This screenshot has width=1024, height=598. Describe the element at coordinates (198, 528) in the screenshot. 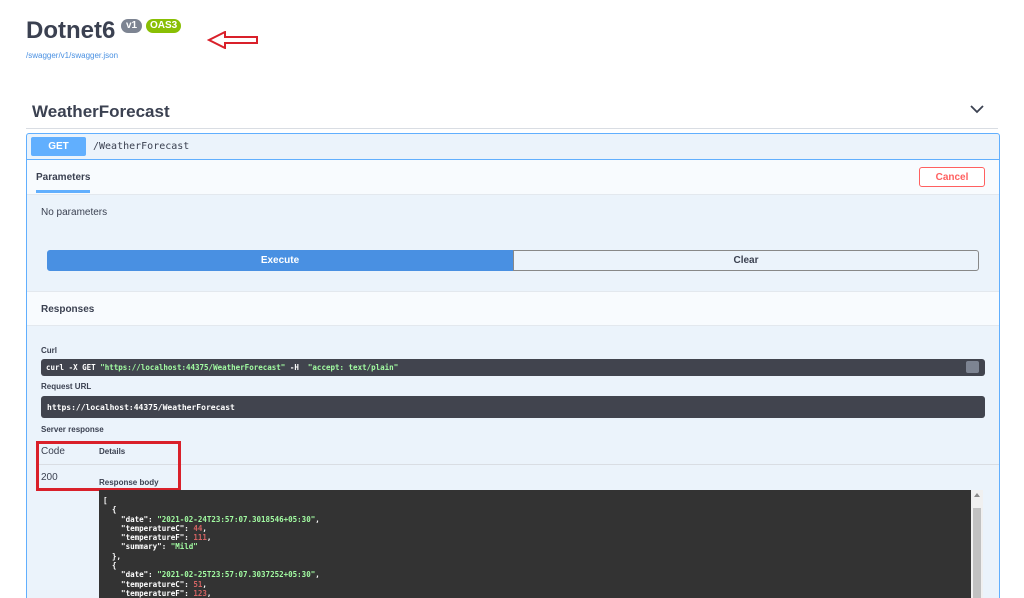

I see `json-tempc-value: 44` at that location.